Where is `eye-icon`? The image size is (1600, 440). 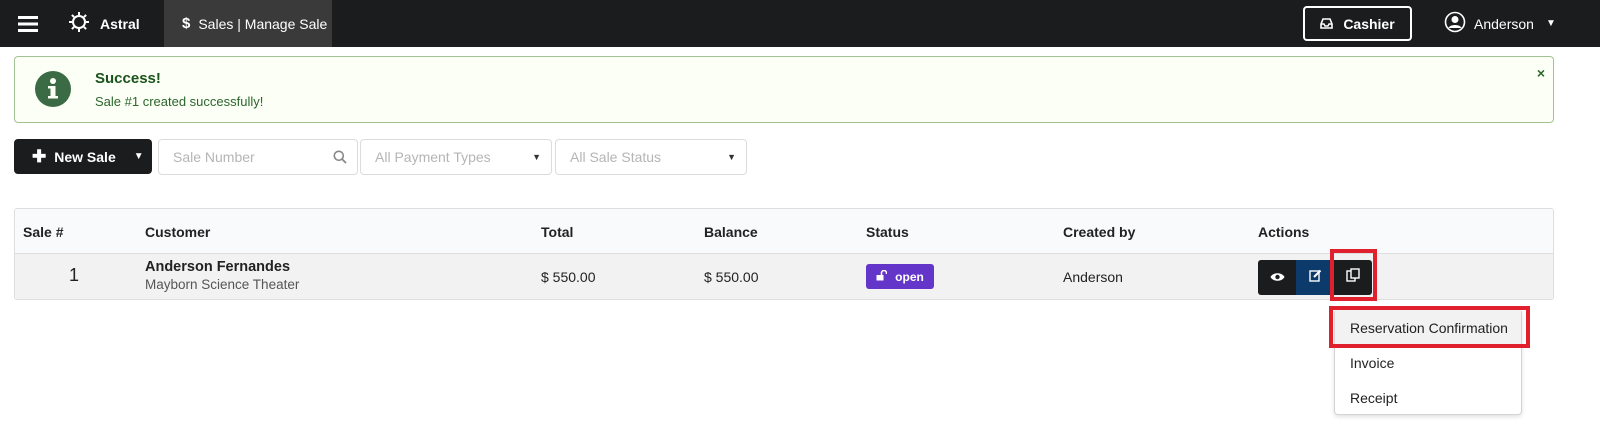 eye-icon is located at coordinates (1277, 278).